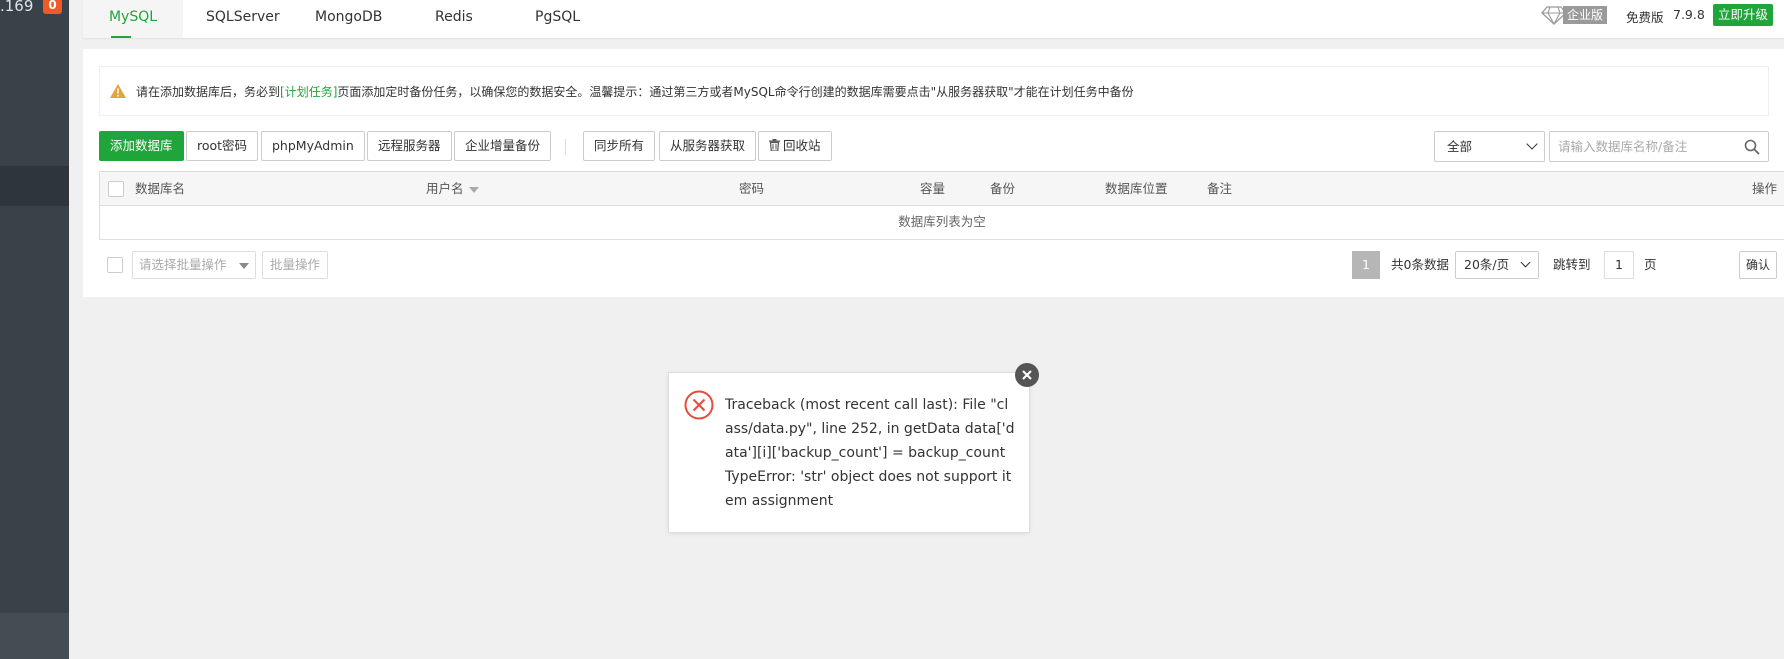 Image resolution: width=1784 pixels, height=659 pixels. I want to click on database-table: 数据库名 用户名 密码 容量 备份 数据库位置 备注 操作 数据库列表为空, so click(941, 205).